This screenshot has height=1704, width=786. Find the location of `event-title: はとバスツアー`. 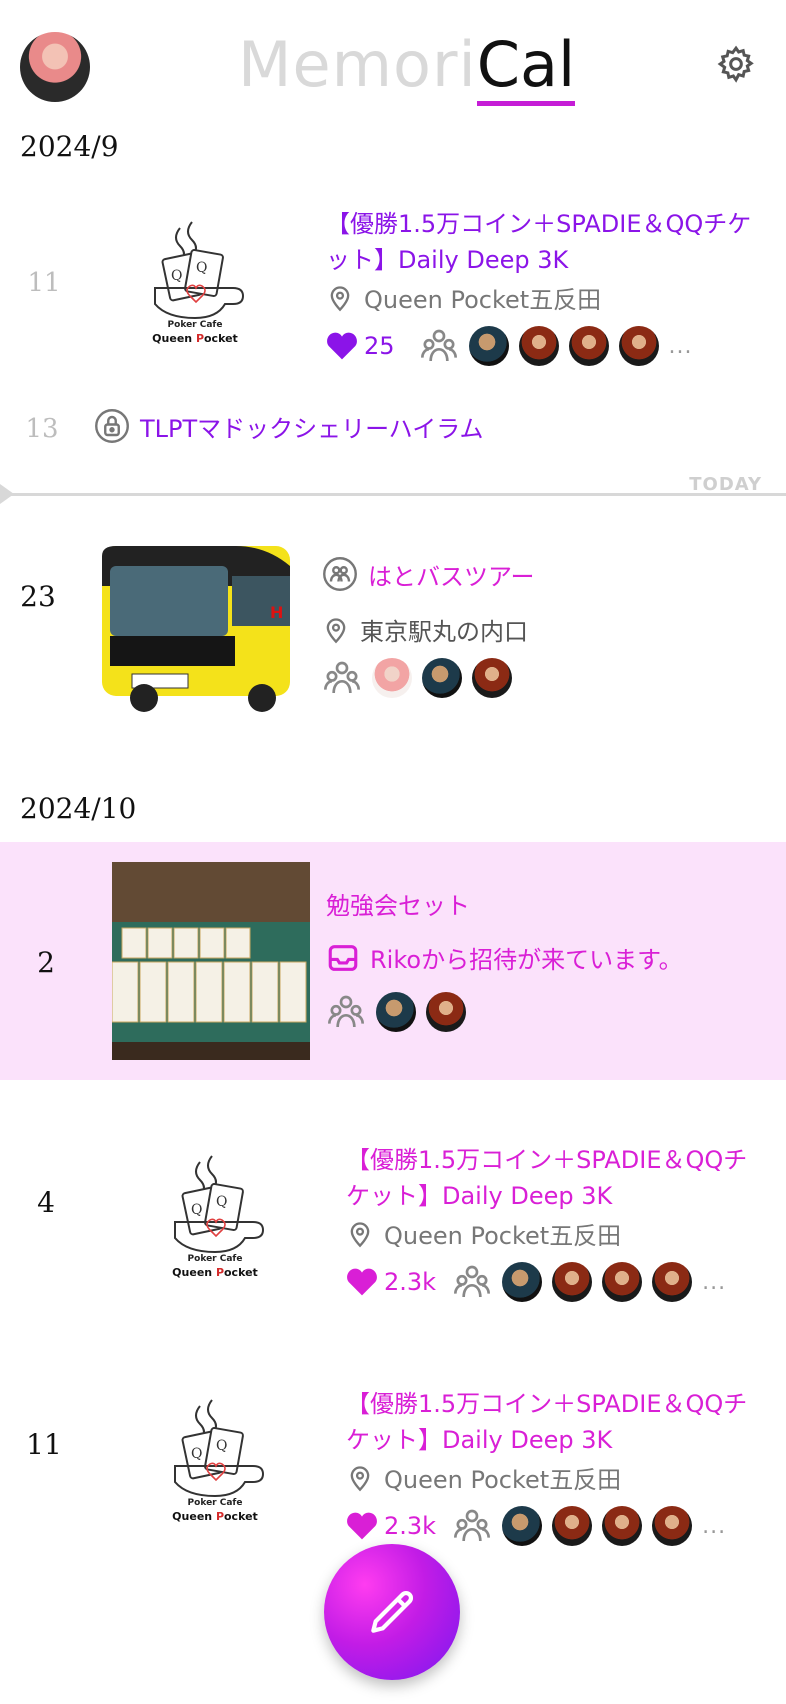

event-title: はとバスツアー is located at coordinates (451, 576).